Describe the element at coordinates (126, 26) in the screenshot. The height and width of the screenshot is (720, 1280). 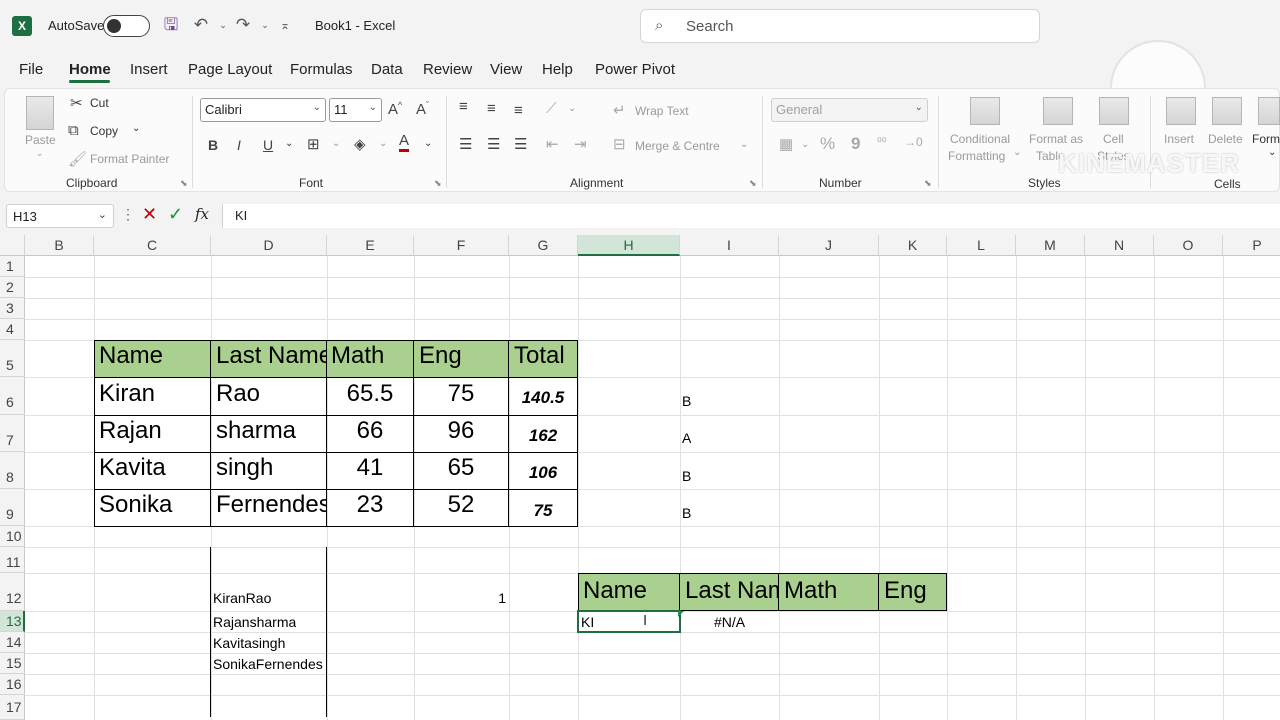
I see `autosave-toggle` at that location.